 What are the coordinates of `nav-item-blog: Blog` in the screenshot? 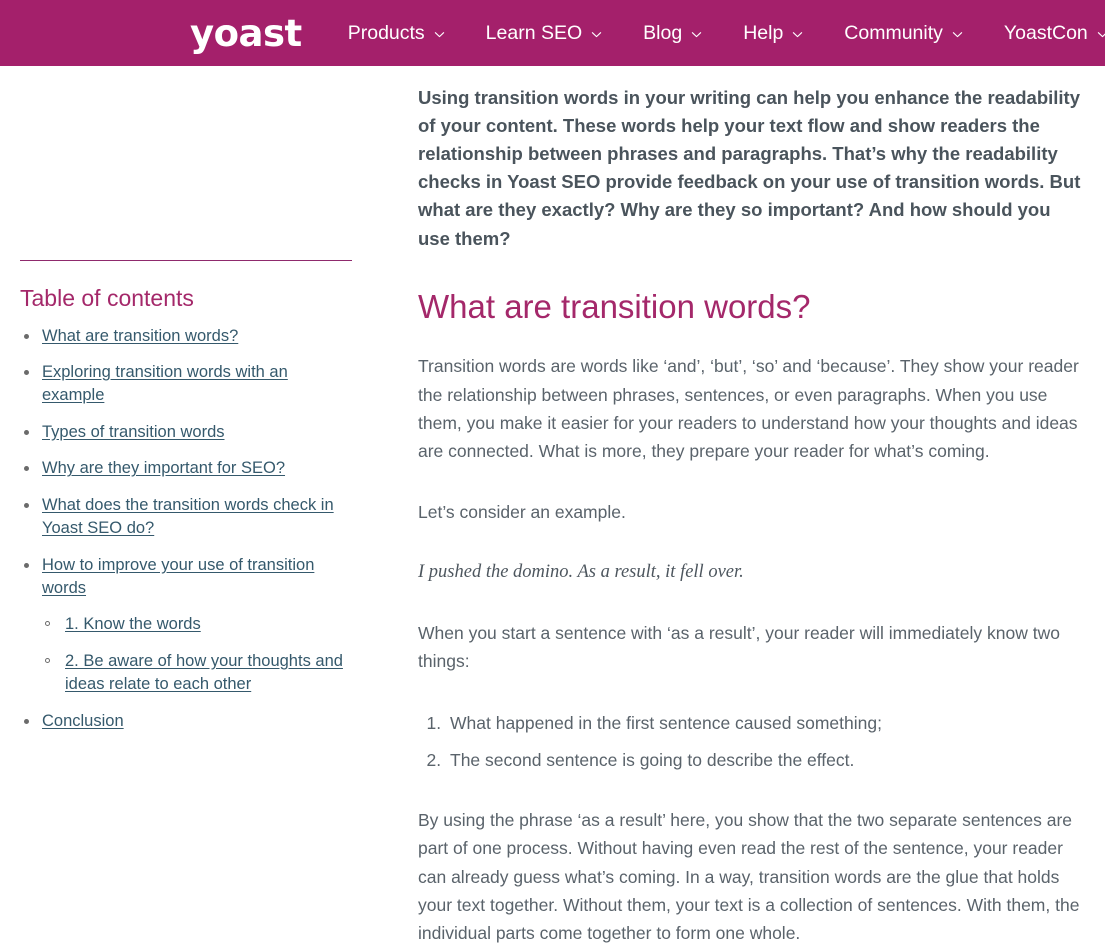 It's located at (672, 33).